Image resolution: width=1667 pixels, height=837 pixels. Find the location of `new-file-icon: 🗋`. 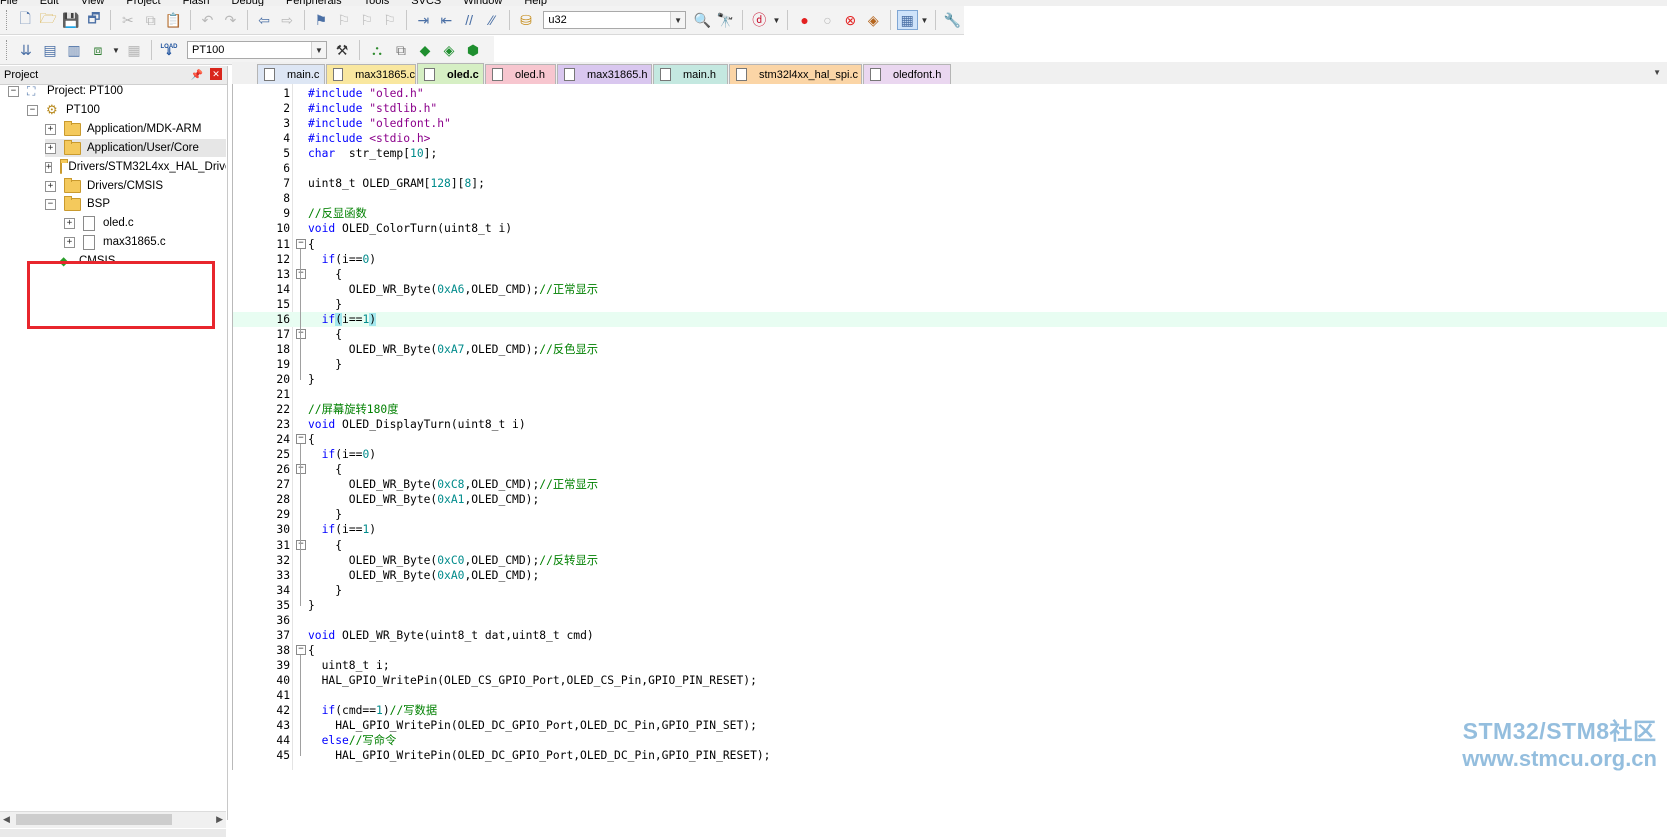

new-file-icon: 🗋 is located at coordinates (25, 20).